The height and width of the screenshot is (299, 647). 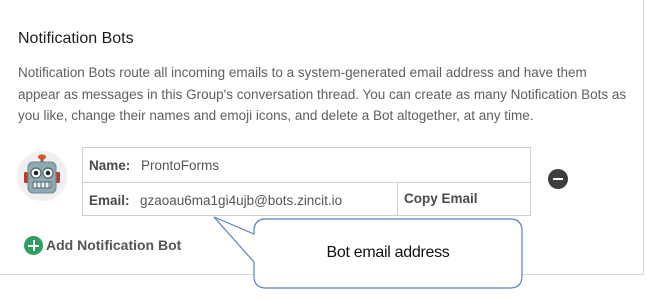 I want to click on callout-text: Bot email address, so click(x=388, y=252).